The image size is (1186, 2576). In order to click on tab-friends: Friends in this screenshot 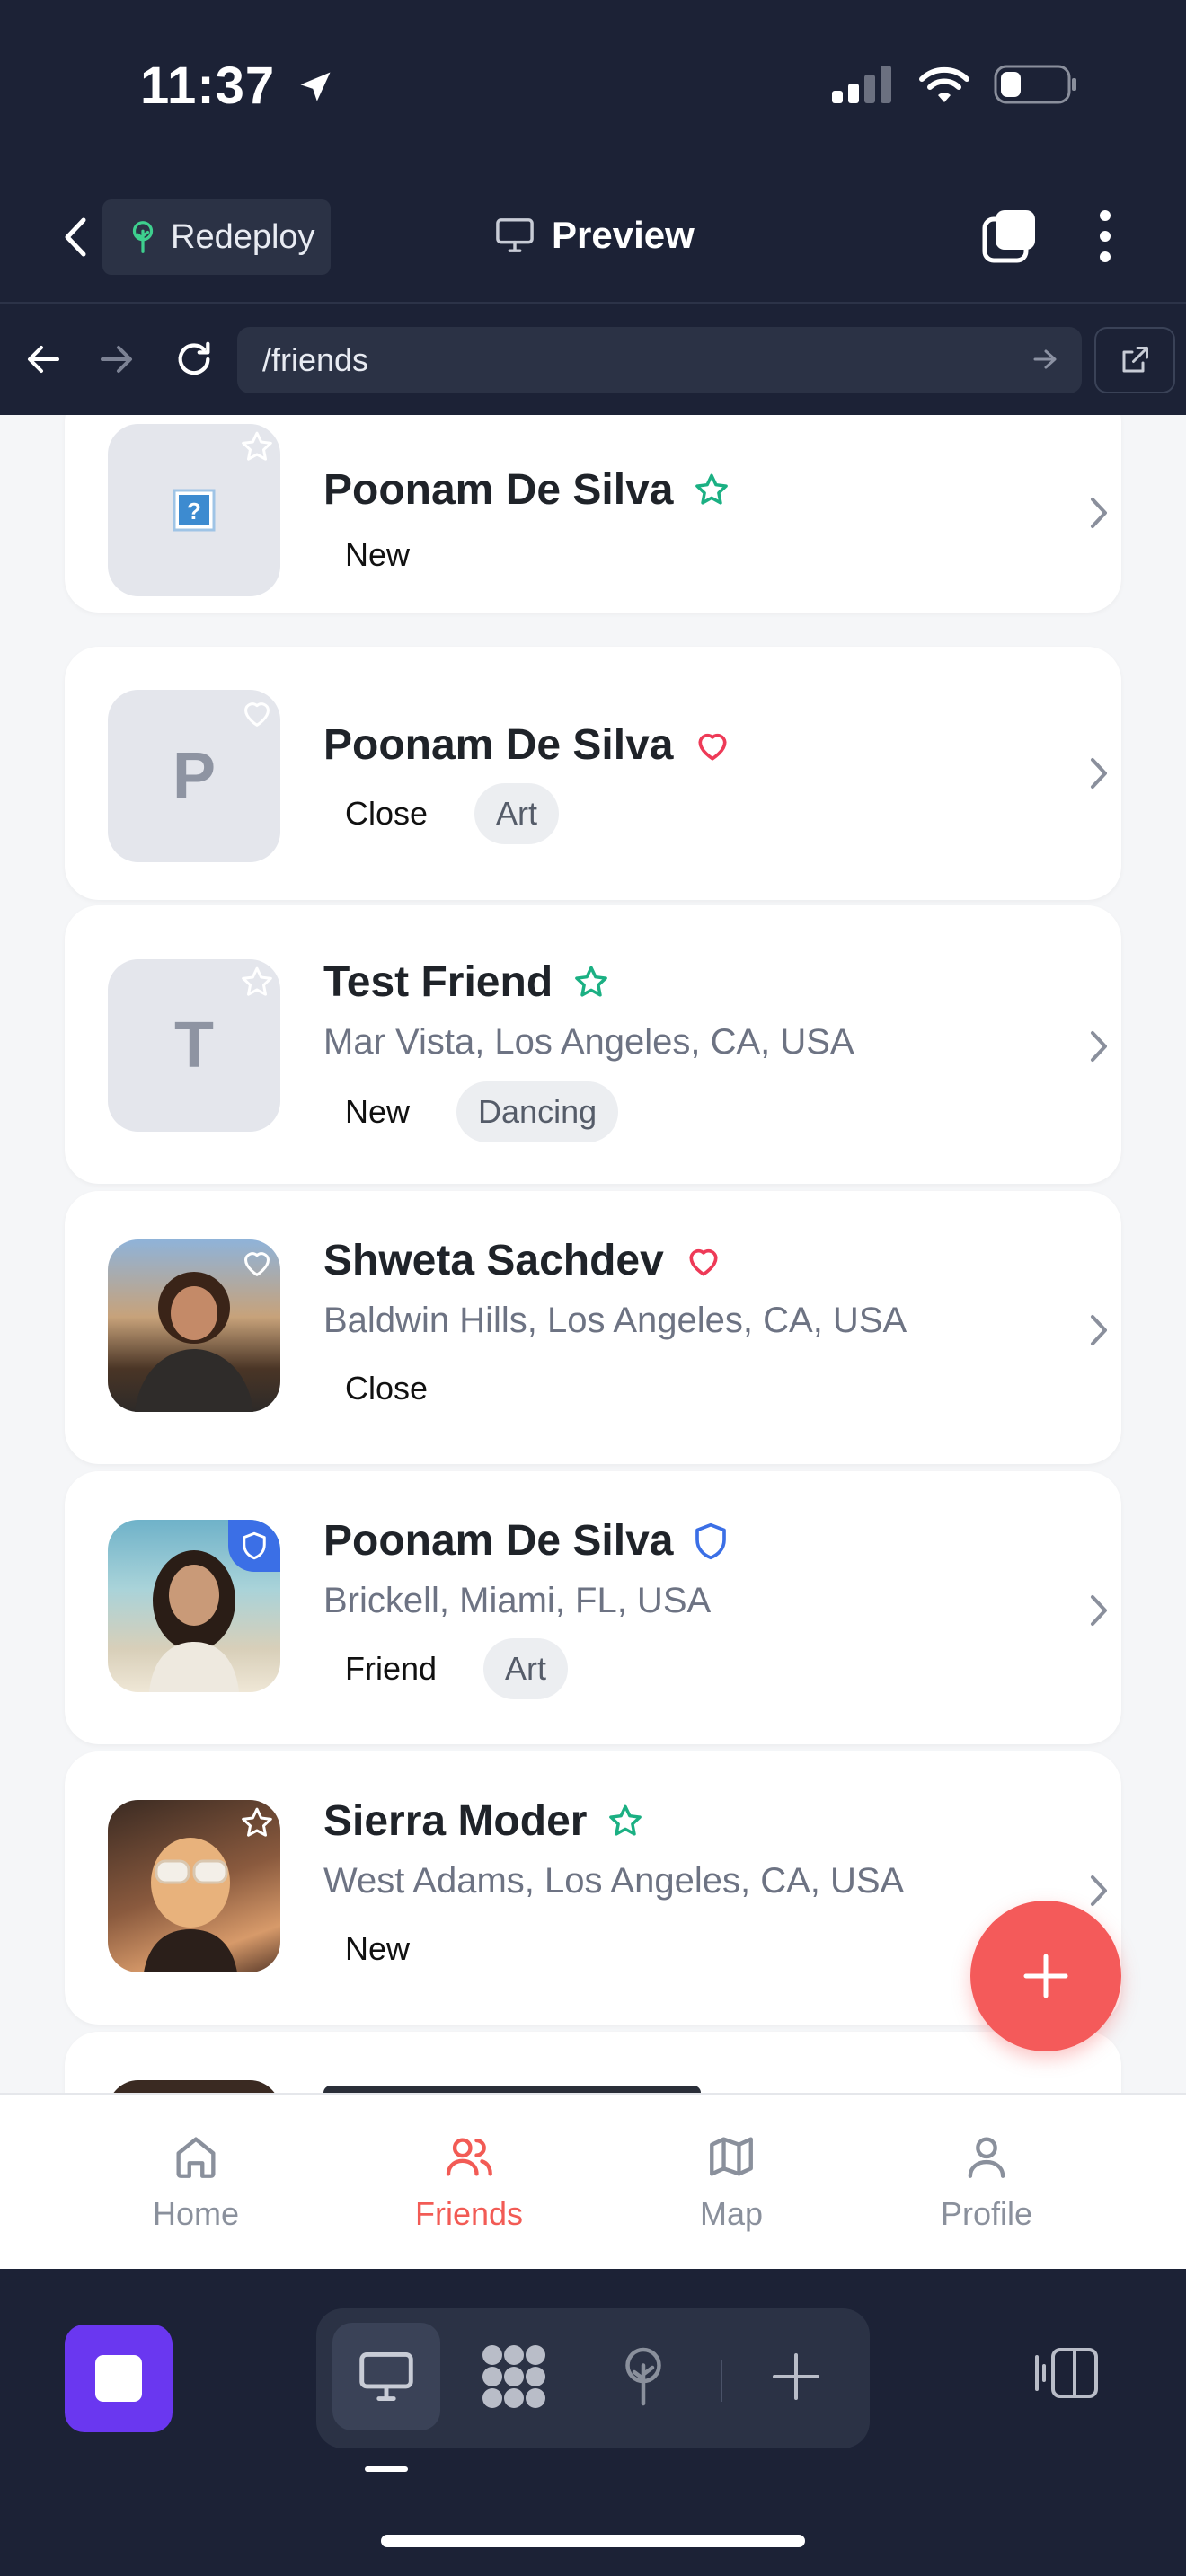, I will do `click(469, 2181)`.